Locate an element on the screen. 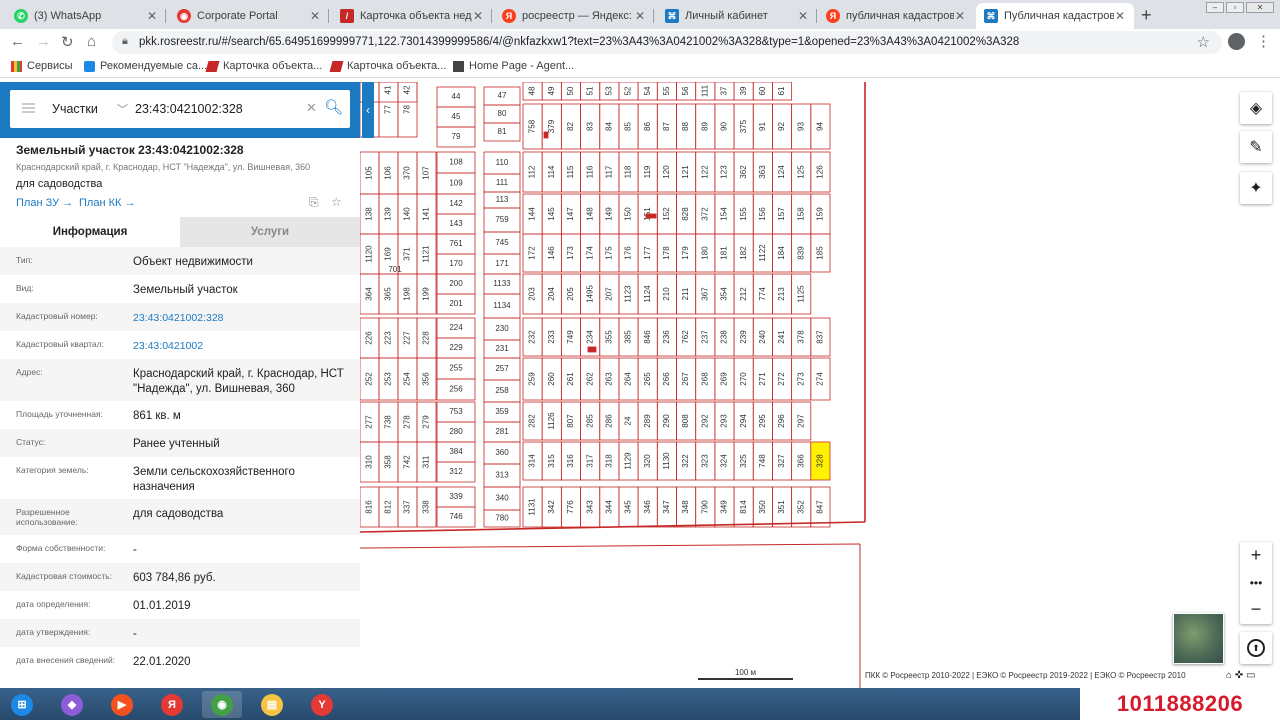 Image resolution: width=1280 pixels, height=720 pixels. search-icon: 🔍︎ is located at coordinates (333, 107).